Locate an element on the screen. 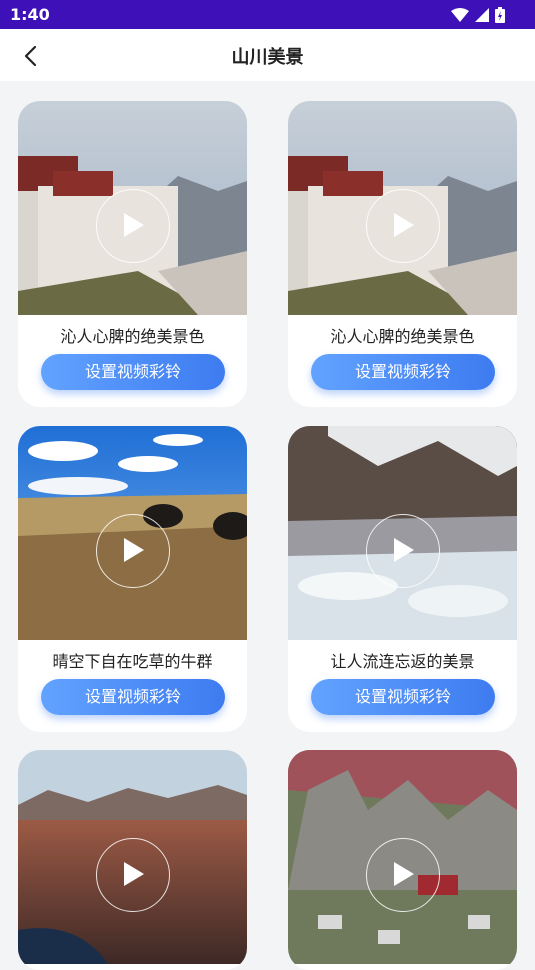 Image resolution: width=535 pixels, height=970 pixels. video-caption: 让人流连忘返的美景 is located at coordinates (402, 661).